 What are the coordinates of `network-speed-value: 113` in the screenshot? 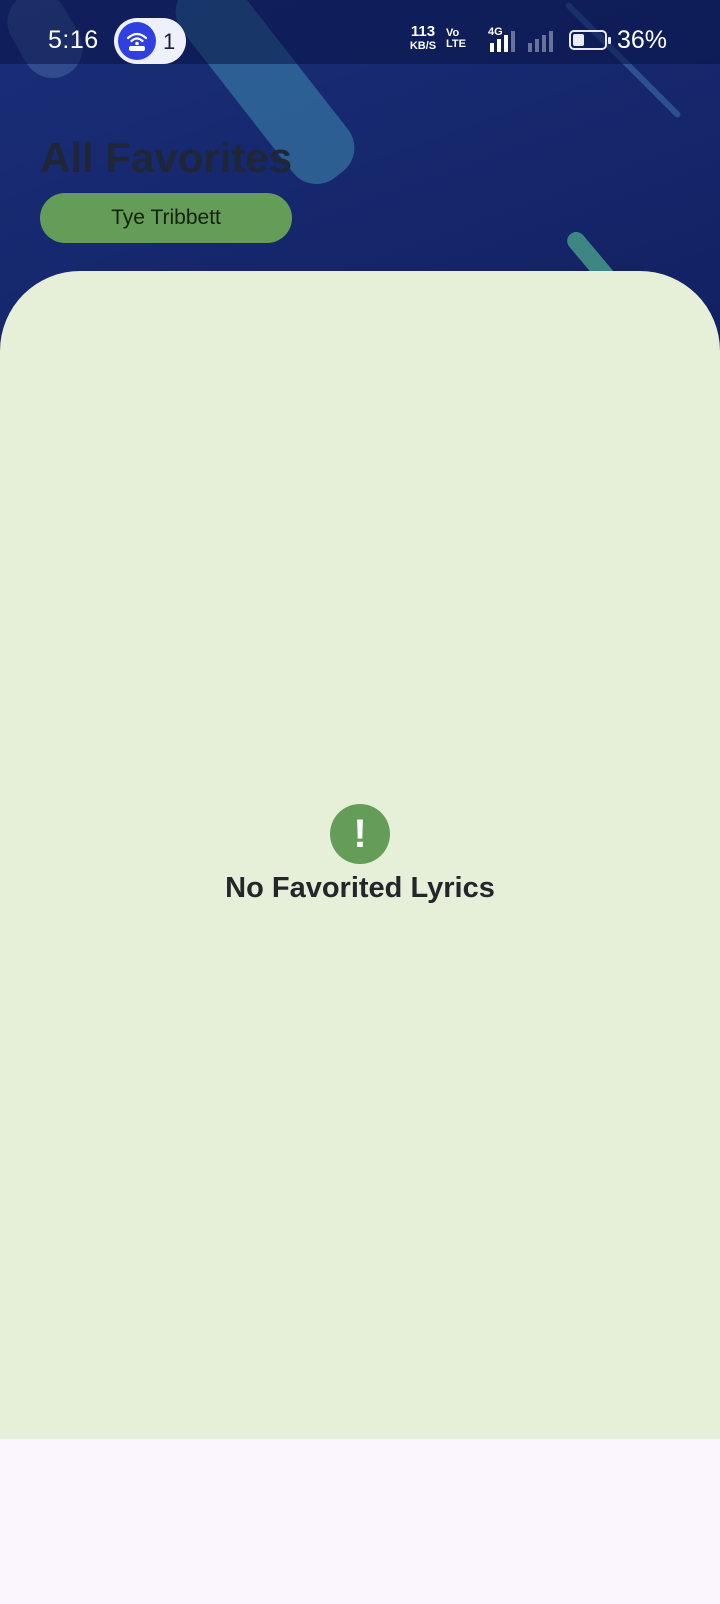 It's located at (423, 31).